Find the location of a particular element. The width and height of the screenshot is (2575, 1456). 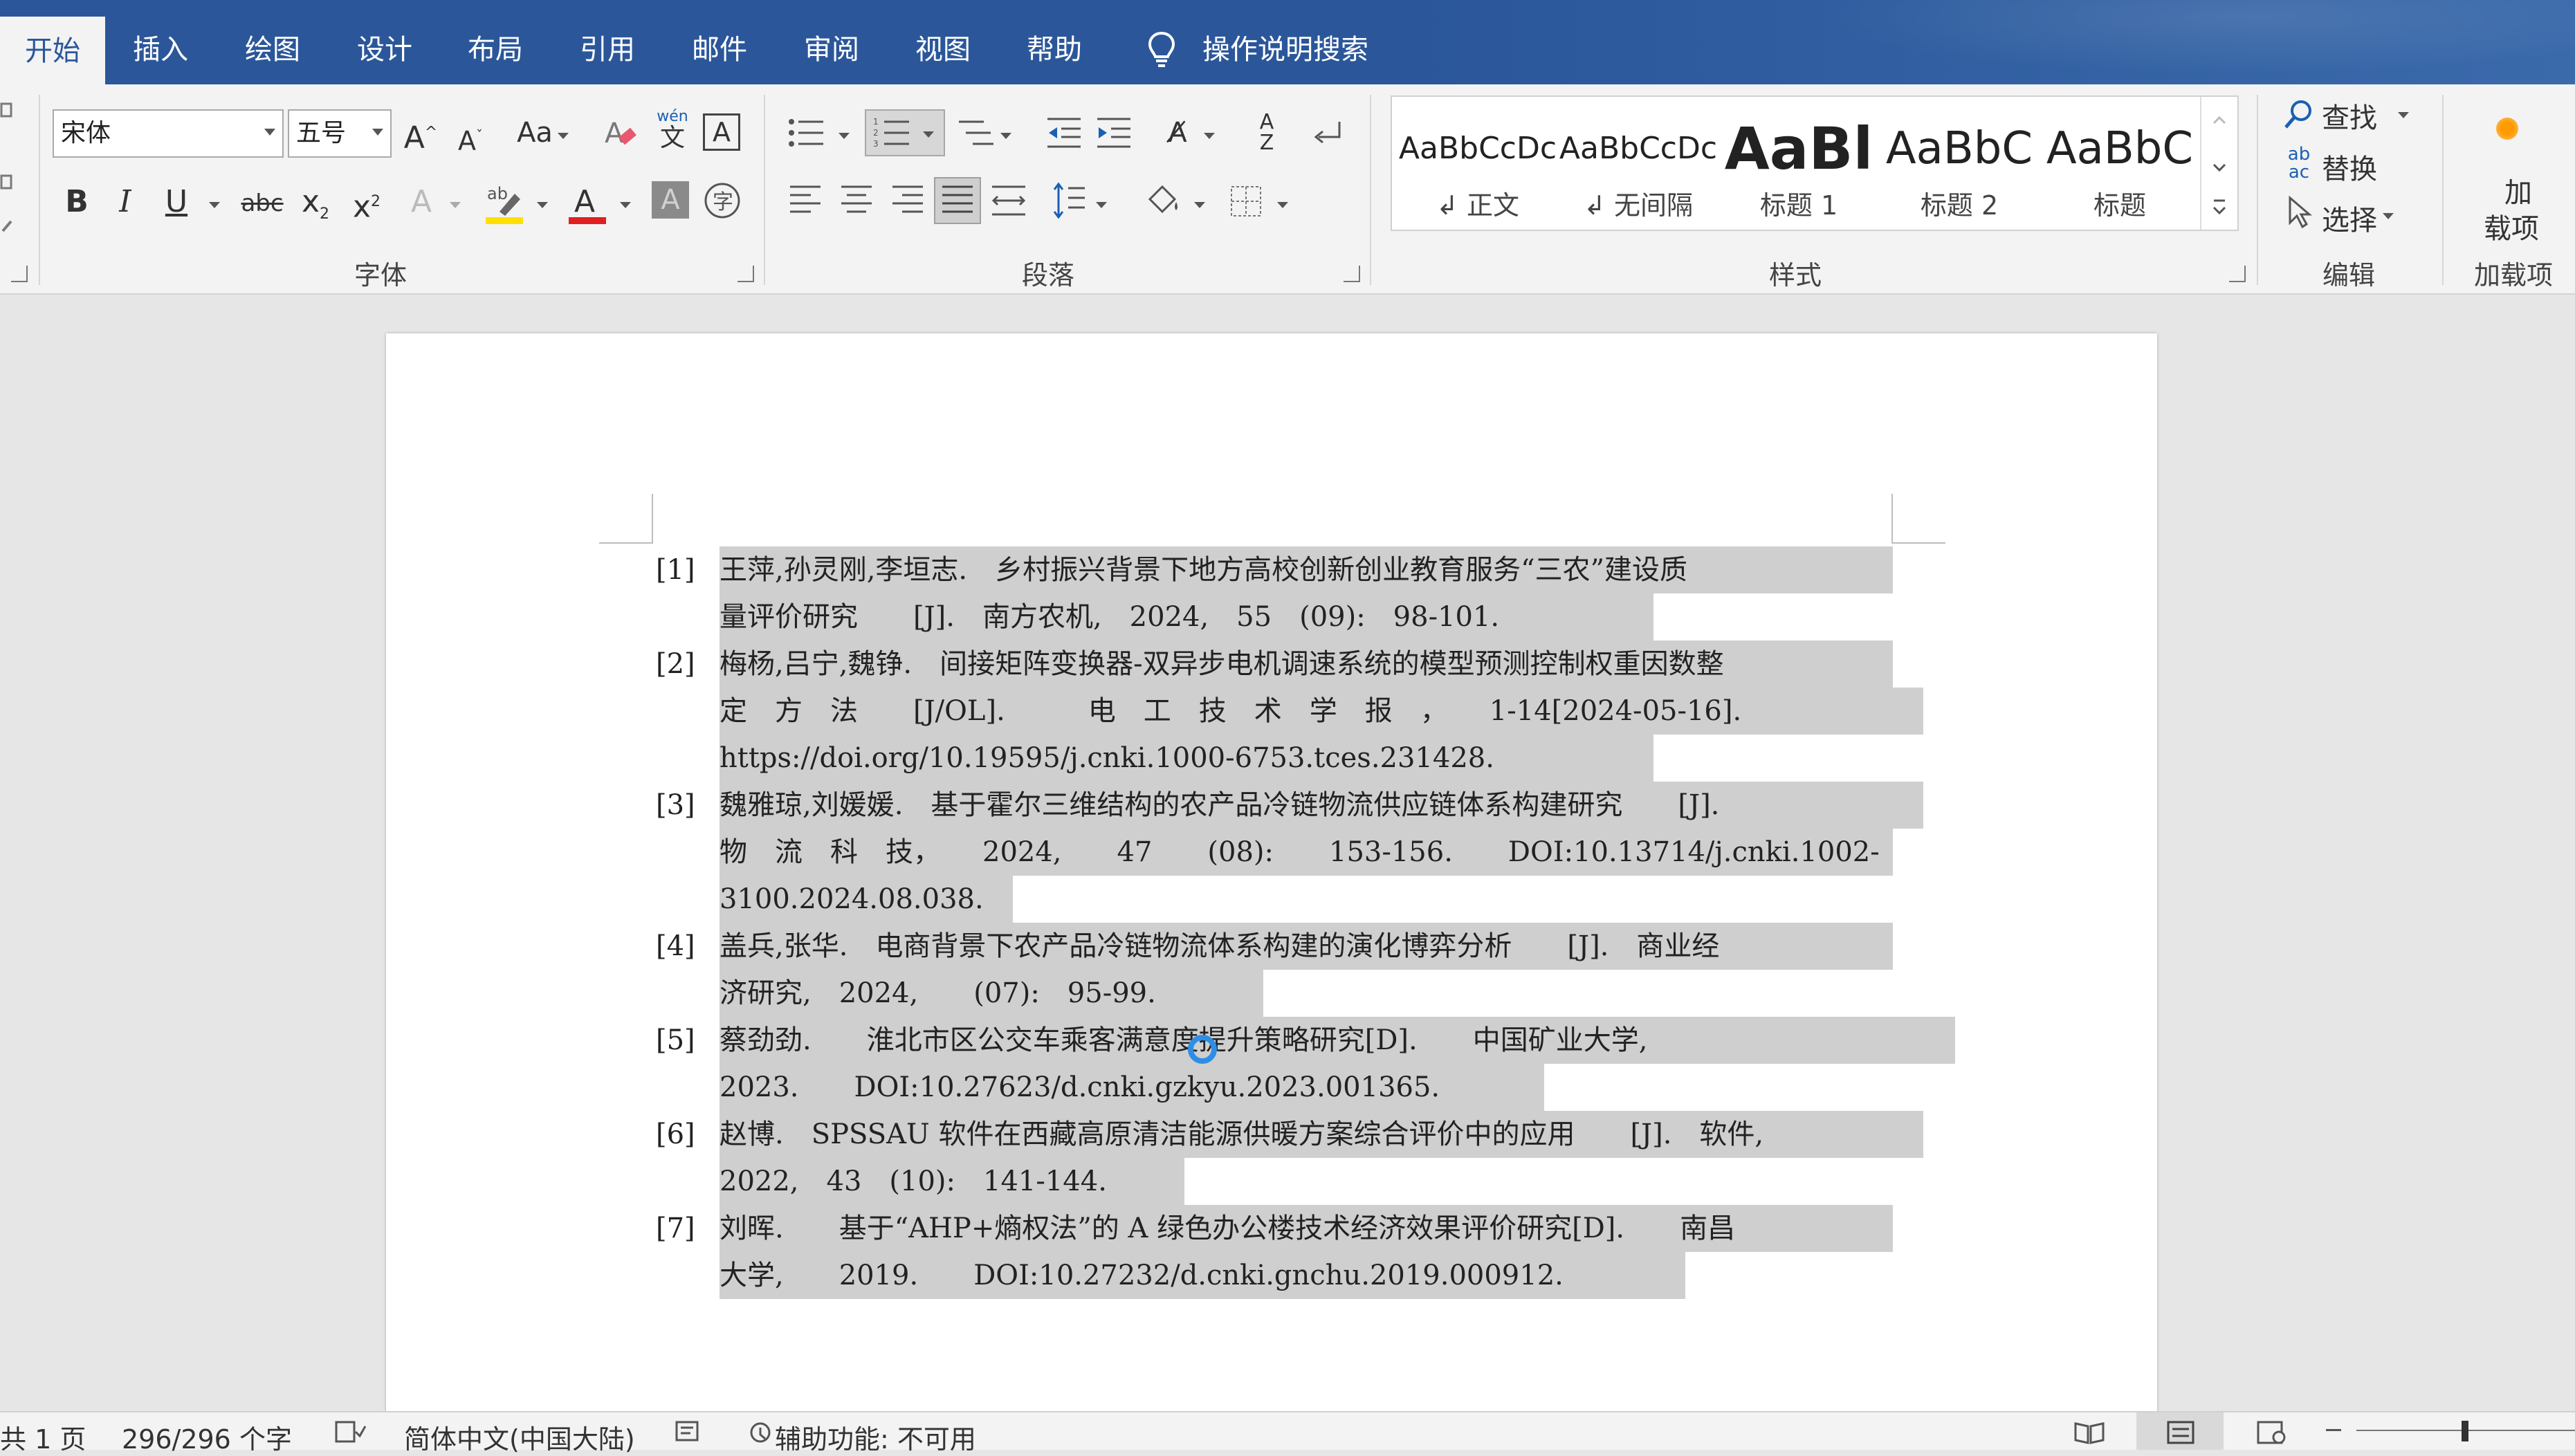

read-mode-icon is located at coordinates (2089, 1433).